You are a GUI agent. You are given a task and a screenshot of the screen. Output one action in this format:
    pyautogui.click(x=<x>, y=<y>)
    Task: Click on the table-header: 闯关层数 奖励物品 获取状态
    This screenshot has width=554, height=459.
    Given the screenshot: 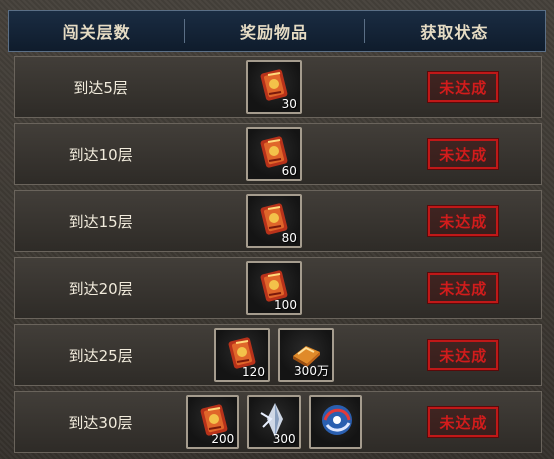 What is the action you would take?
    pyautogui.click(x=277, y=31)
    